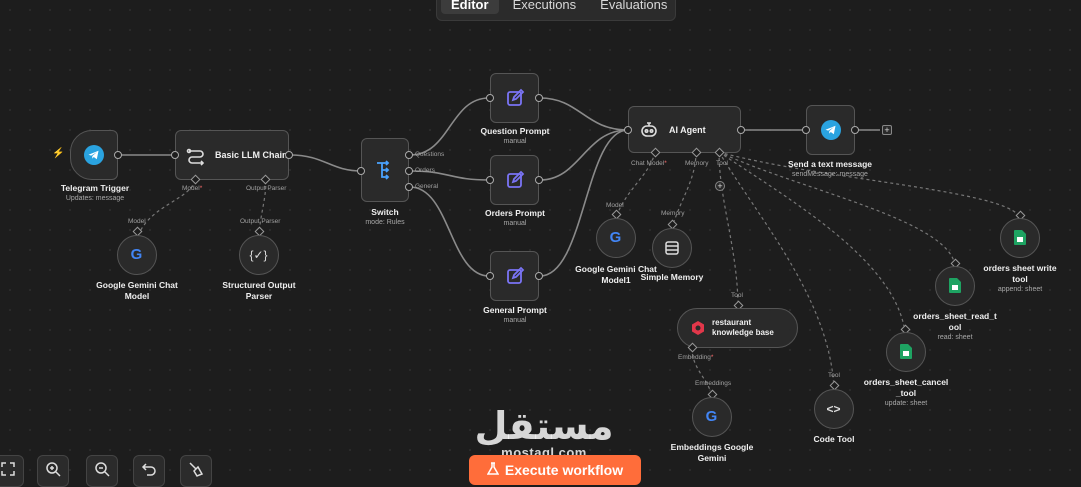 The height and width of the screenshot is (487, 1081). I want to click on telegram-icon, so click(831, 130).